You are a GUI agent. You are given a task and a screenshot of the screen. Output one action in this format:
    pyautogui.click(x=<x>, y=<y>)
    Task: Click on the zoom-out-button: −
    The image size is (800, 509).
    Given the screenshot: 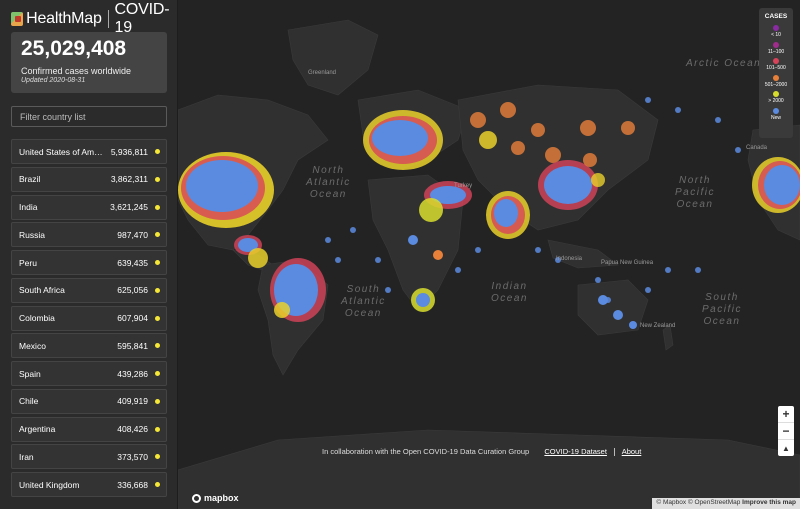 What is the action you would take?
    pyautogui.click(x=786, y=431)
    